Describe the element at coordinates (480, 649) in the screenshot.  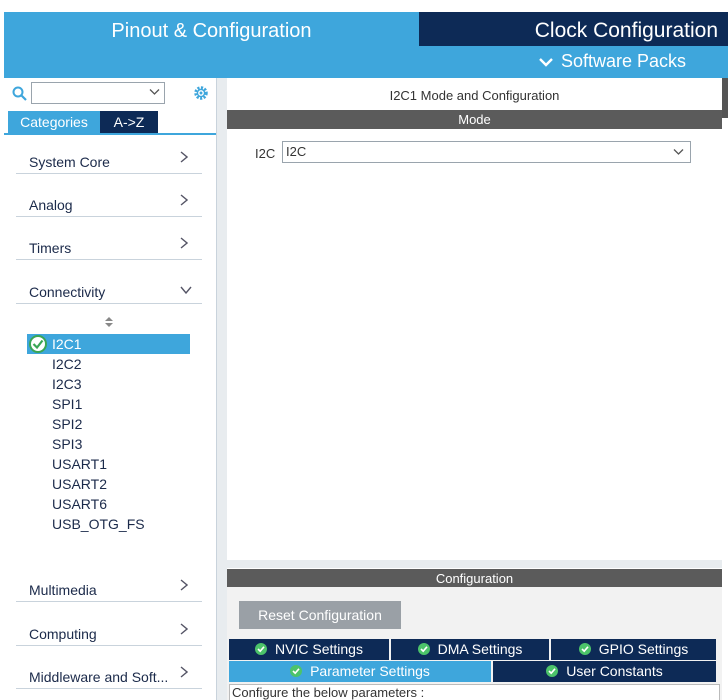
I see `tab-label: DMA Settings` at that location.